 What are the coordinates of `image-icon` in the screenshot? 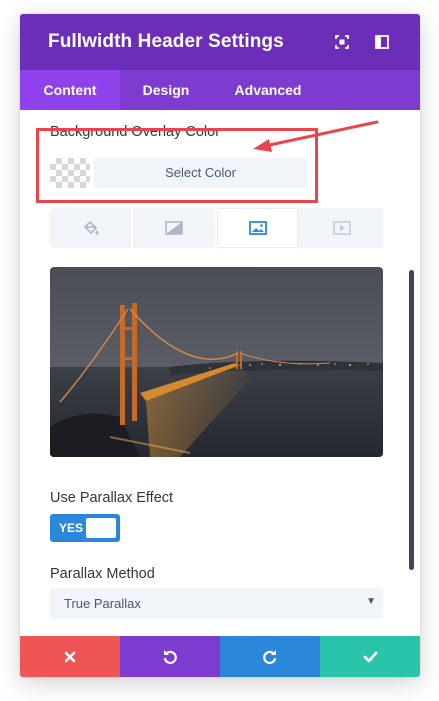 It's located at (257, 228).